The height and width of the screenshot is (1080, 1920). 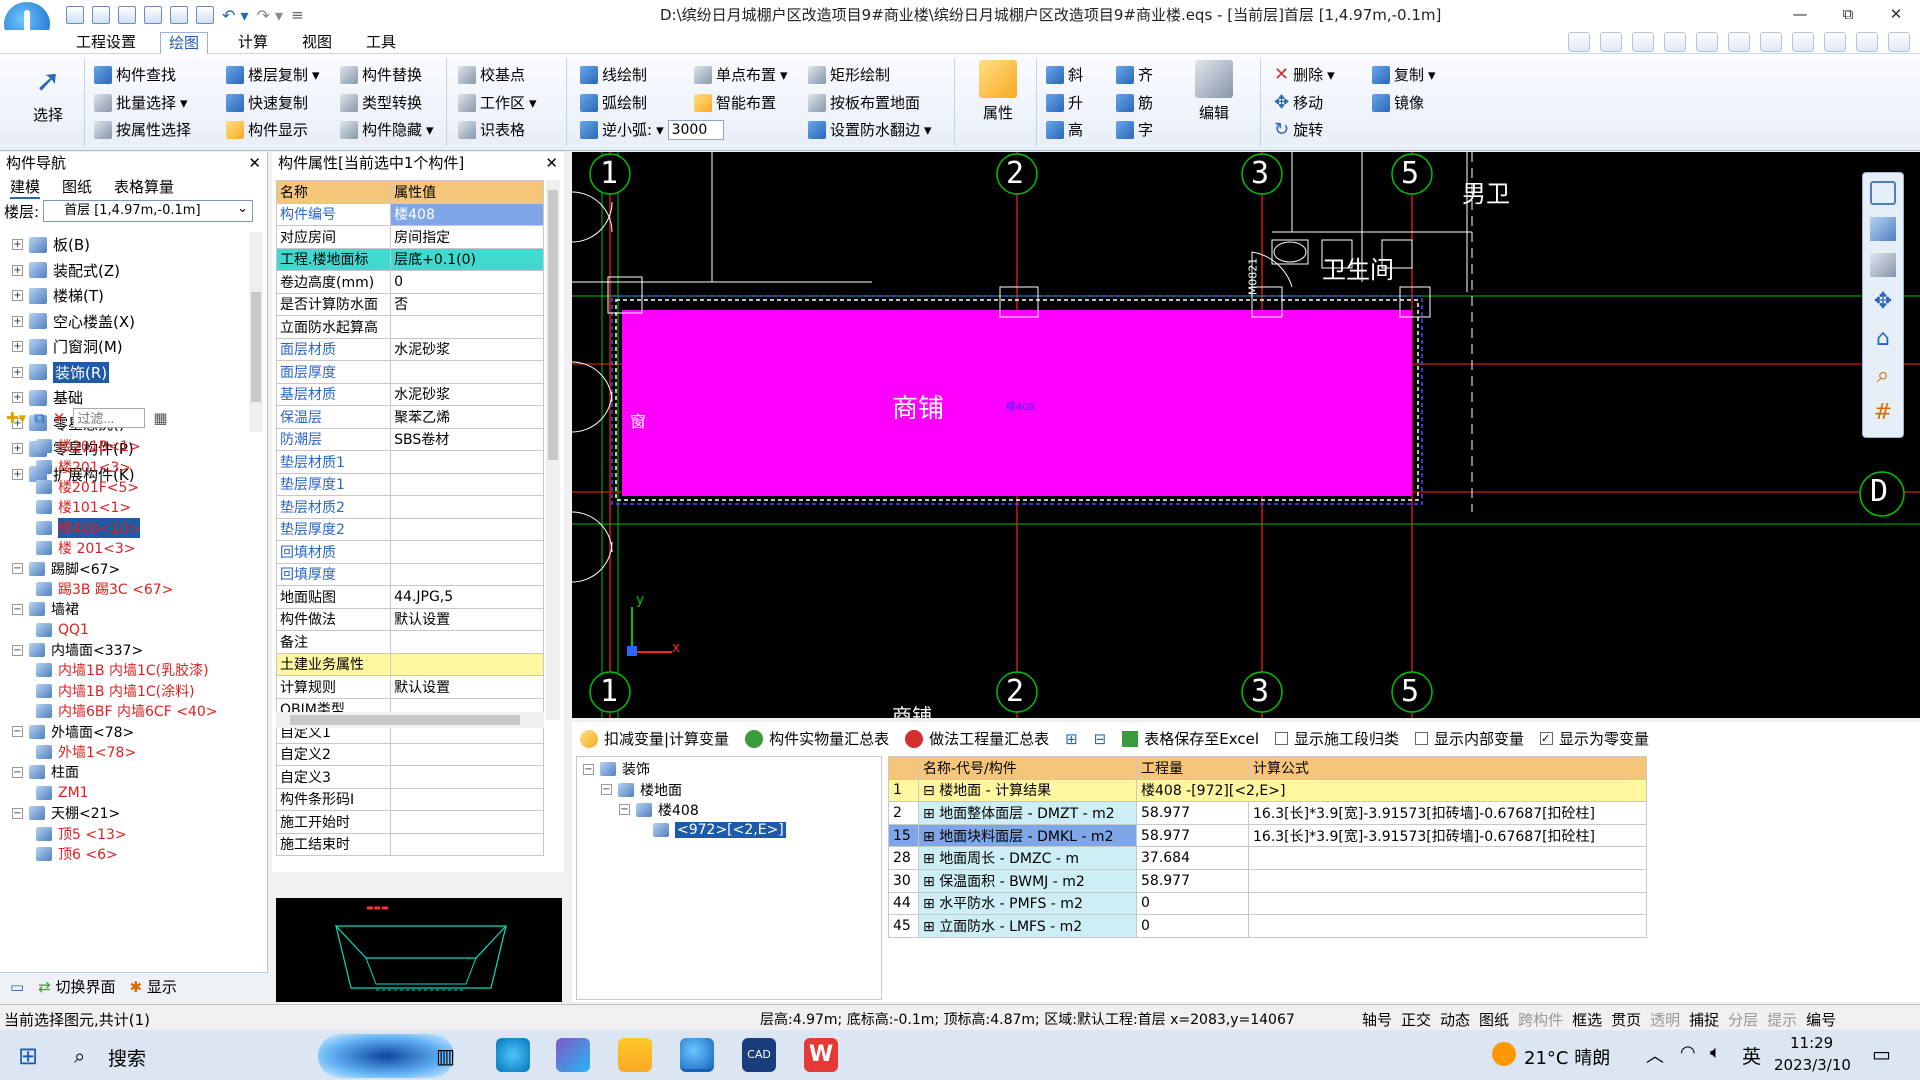 What do you see at coordinates (741, 74) in the screenshot?
I see `single-place-button: 单点布置 ▾` at bounding box center [741, 74].